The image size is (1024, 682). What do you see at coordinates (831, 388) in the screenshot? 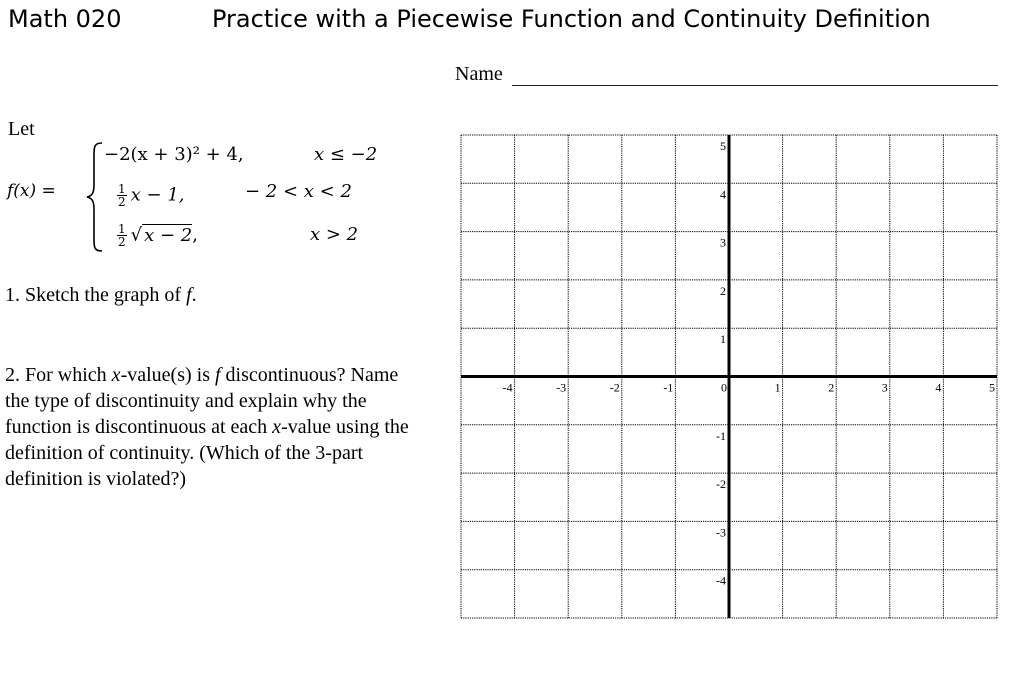
I see `x-tick-label: 2` at bounding box center [831, 388].